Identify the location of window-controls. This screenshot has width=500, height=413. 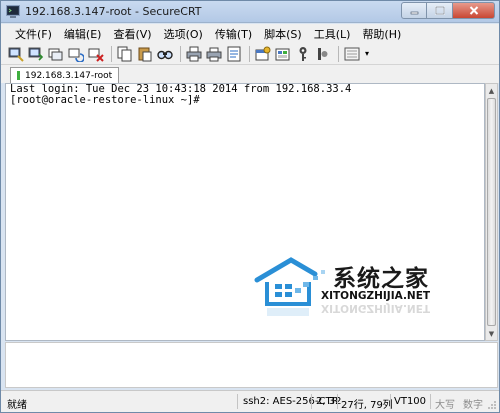
(448, 11).